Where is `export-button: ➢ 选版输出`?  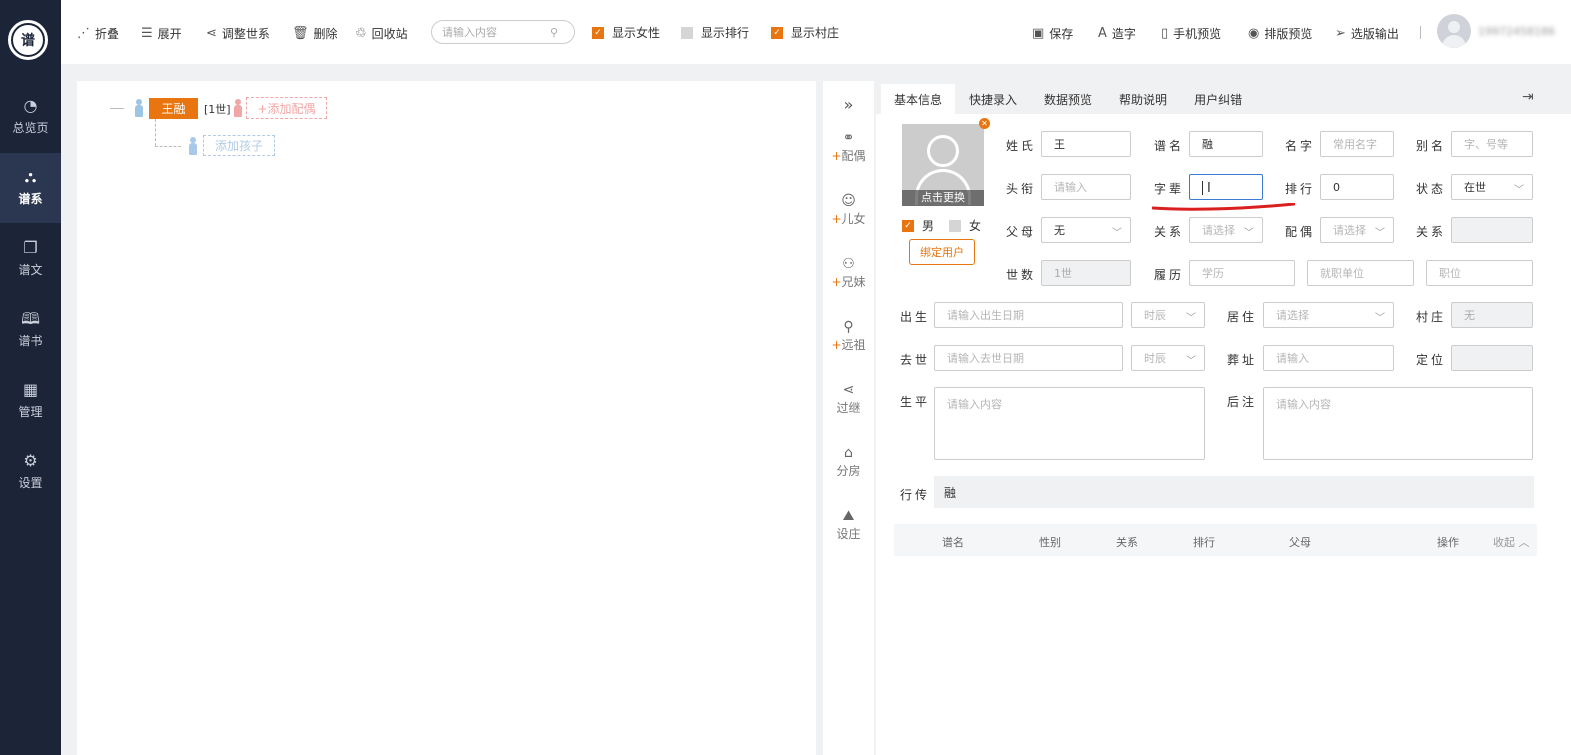
export-button: ➢ 选版输出 is located at coordinates (1367, 33).